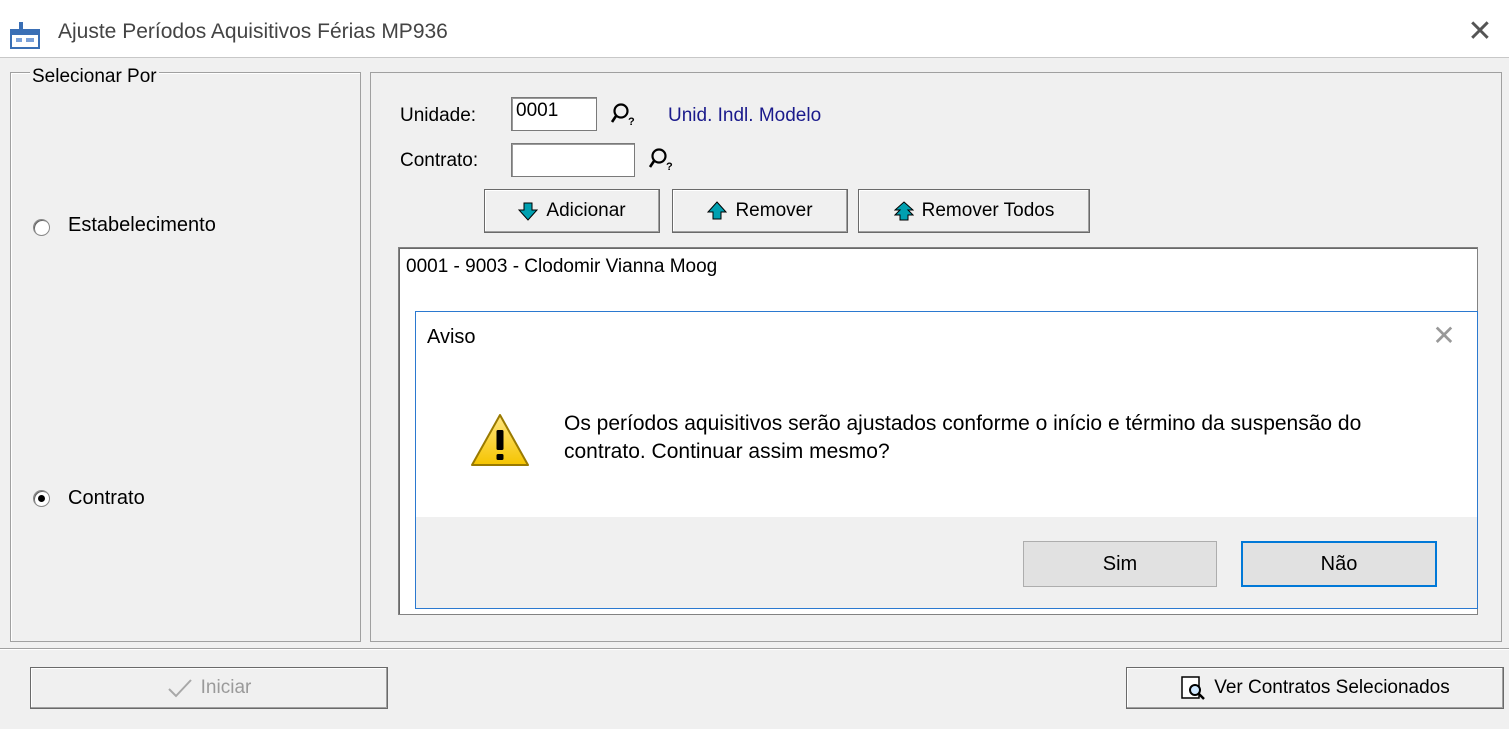  I want to click on adicionar-button: Adicionar, so click(572, 211).